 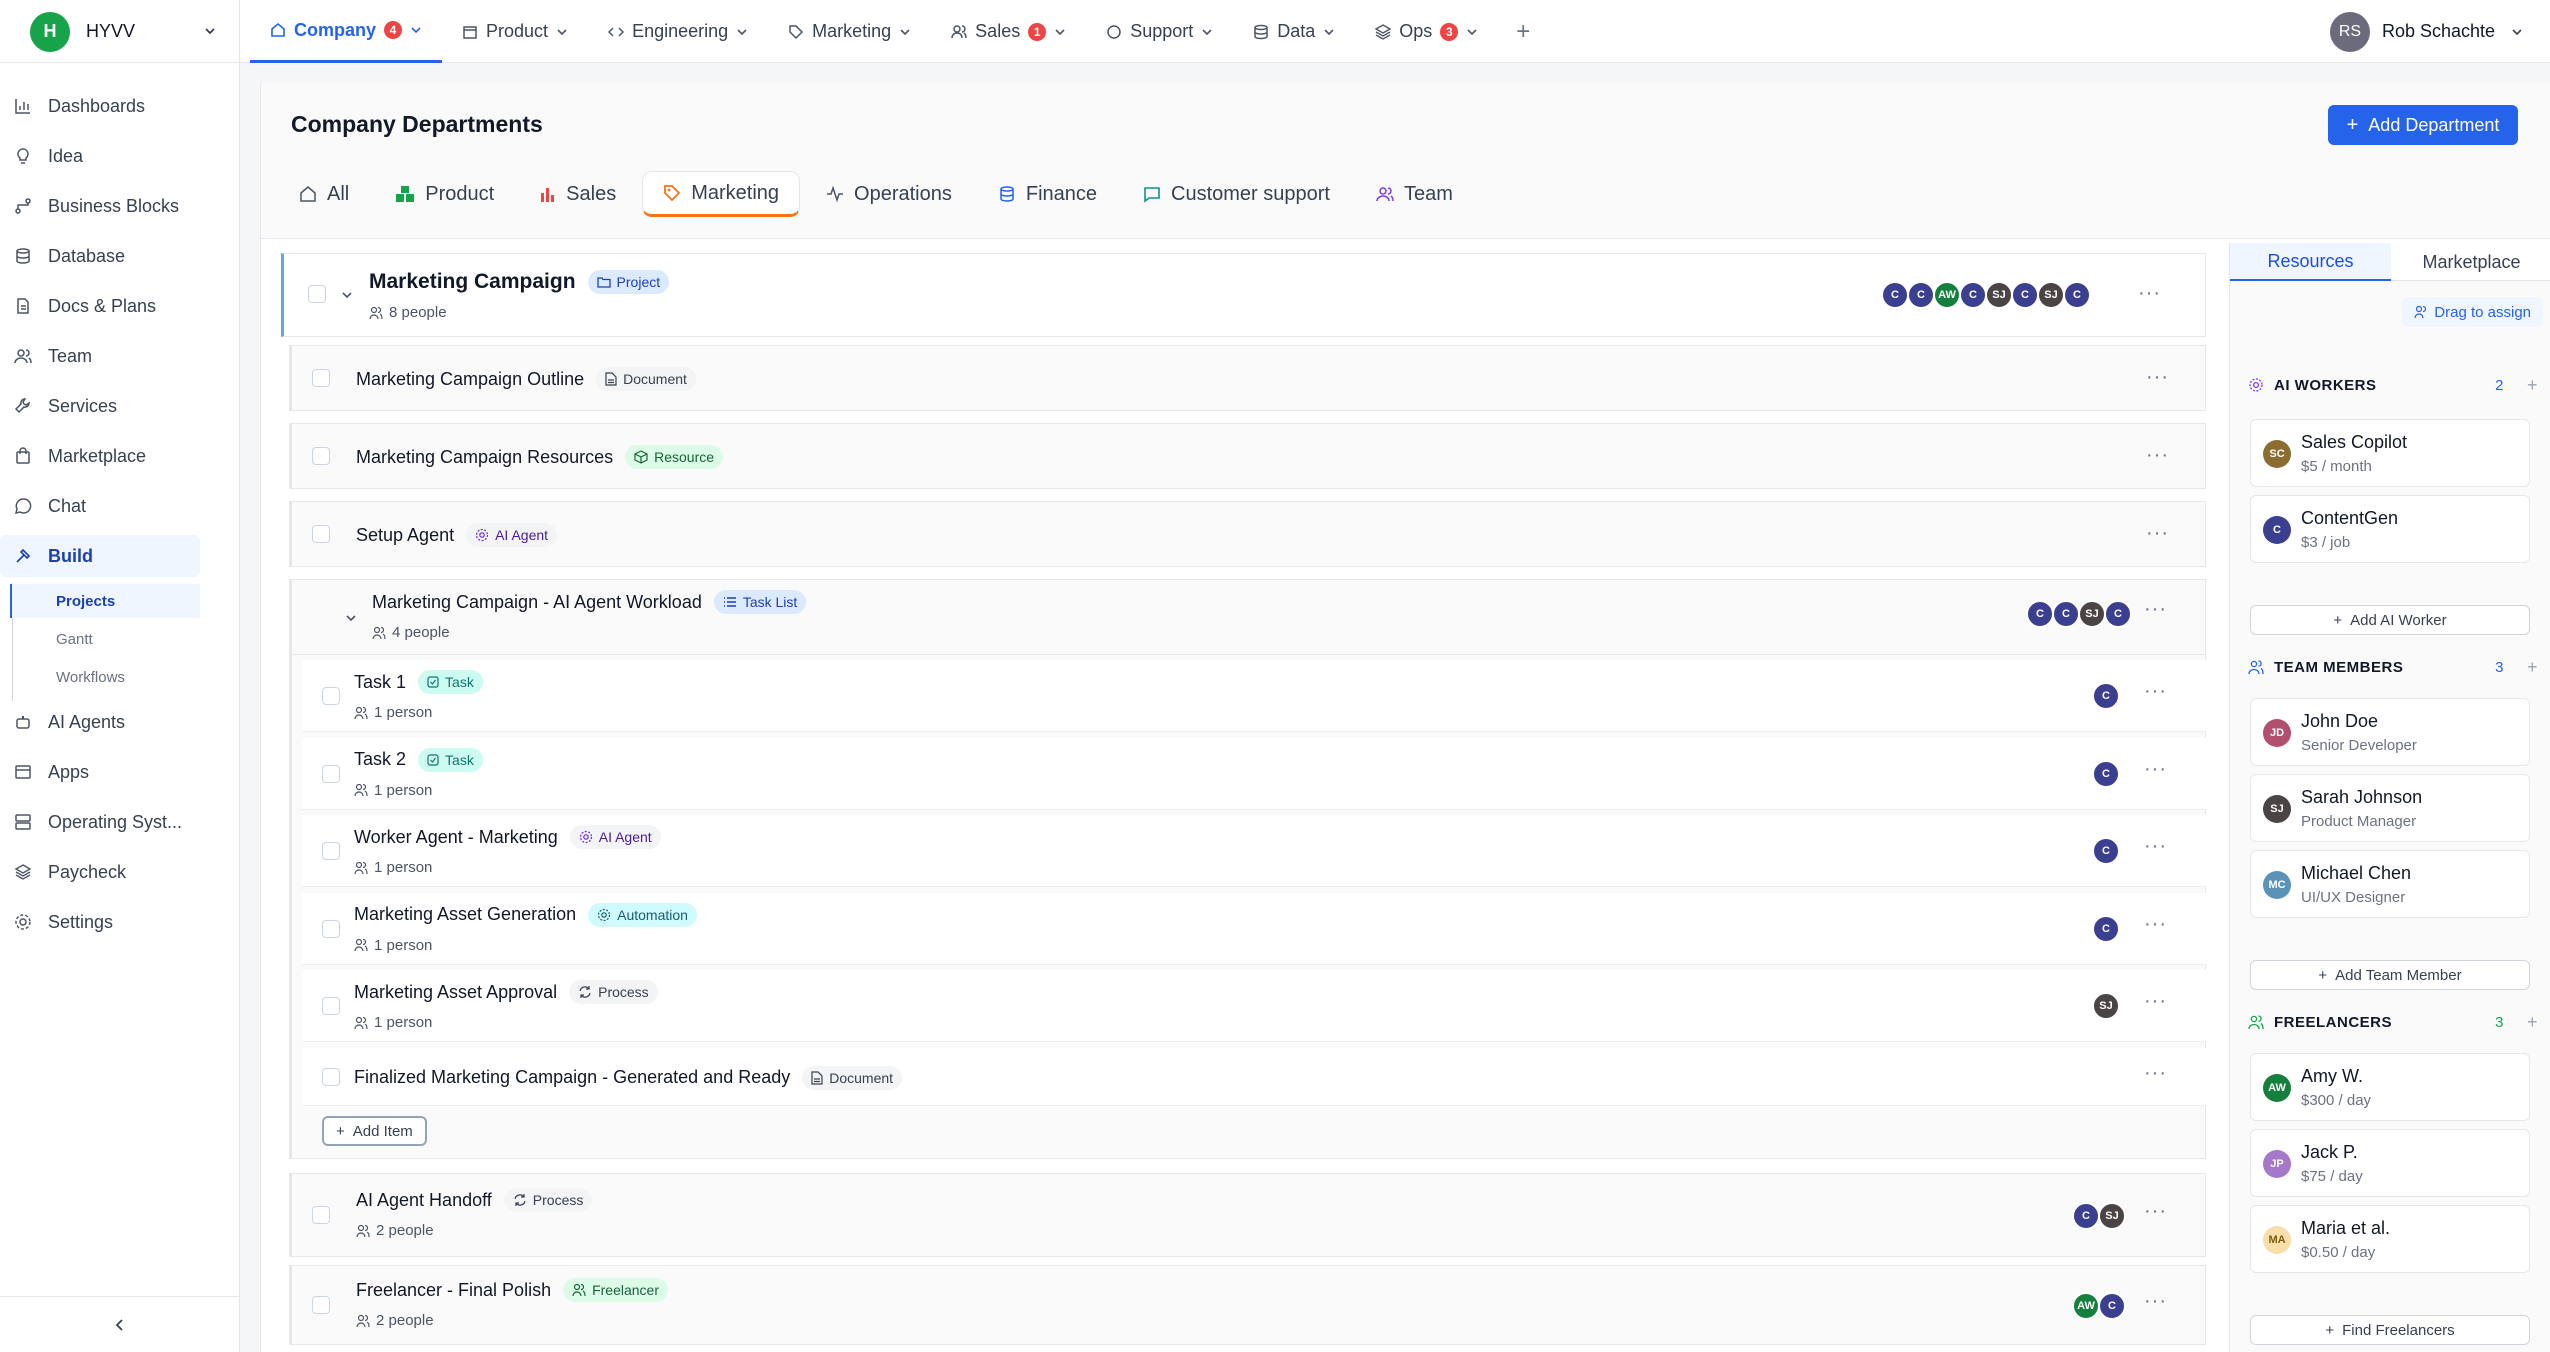 What do you see at coordinates (849, 31) in the screenshot?
I see `topnav-marketing: Marketing` at bounding box center [849, 31].